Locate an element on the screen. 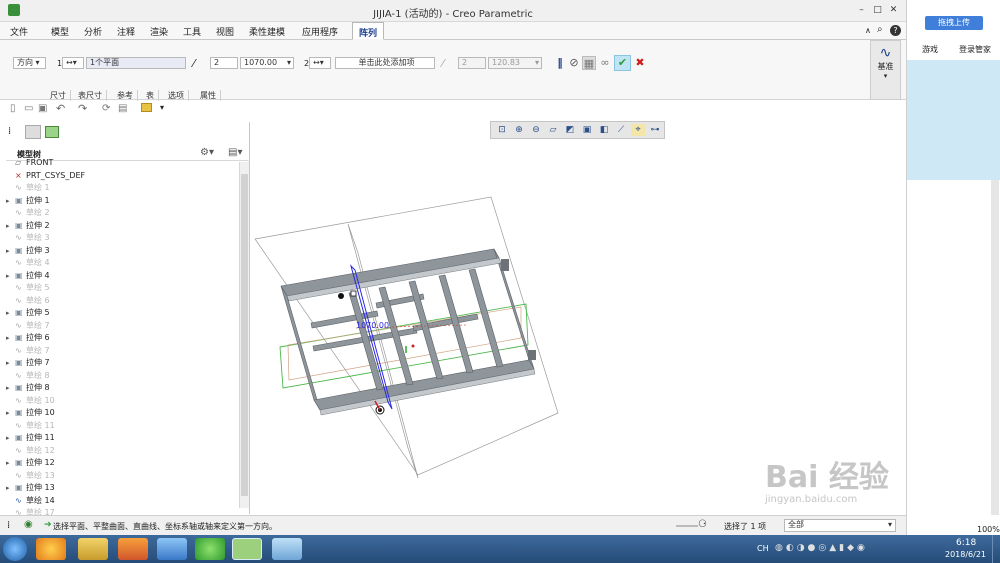 This screenshot has height=563, width=1000. second-distance-input: 120.83 ▾ is located at coordinates (515, 63).